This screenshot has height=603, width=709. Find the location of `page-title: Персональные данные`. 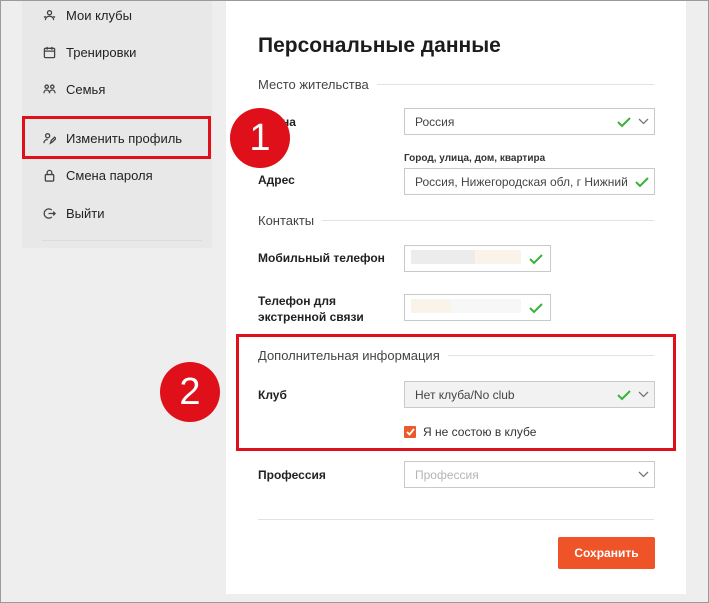

page-title: Персональные данные is located at coordinates (379, 45).